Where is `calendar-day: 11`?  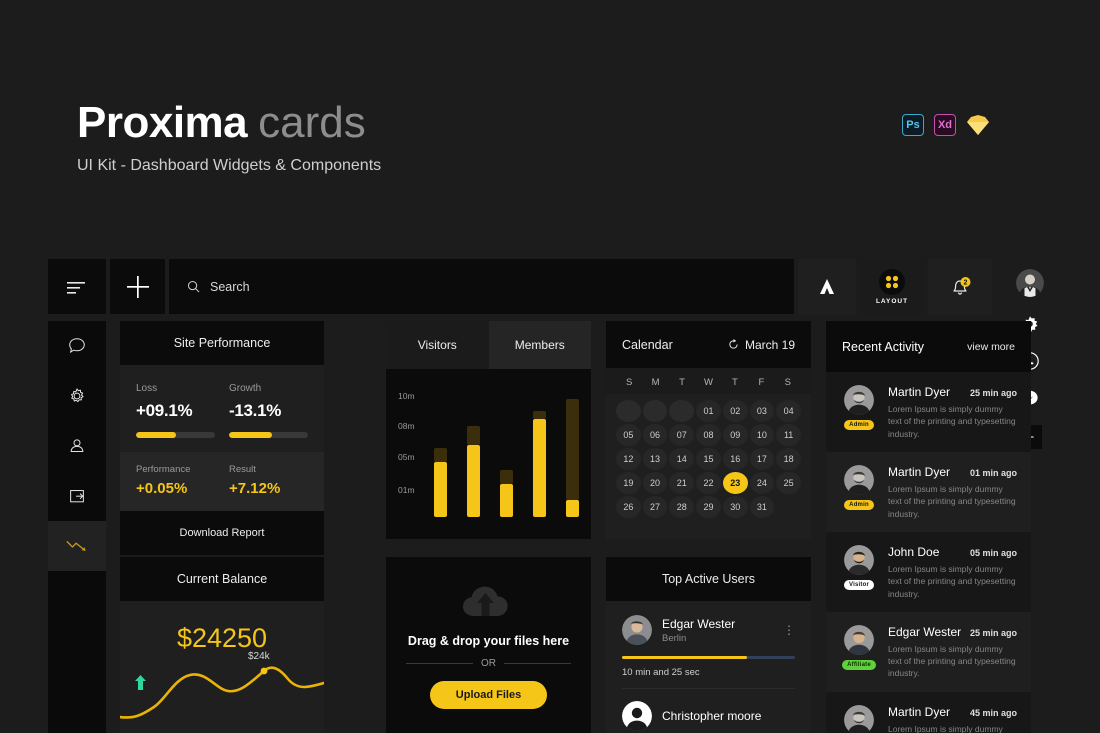 calendar-day: 11 is located at coordinates (788, 435).